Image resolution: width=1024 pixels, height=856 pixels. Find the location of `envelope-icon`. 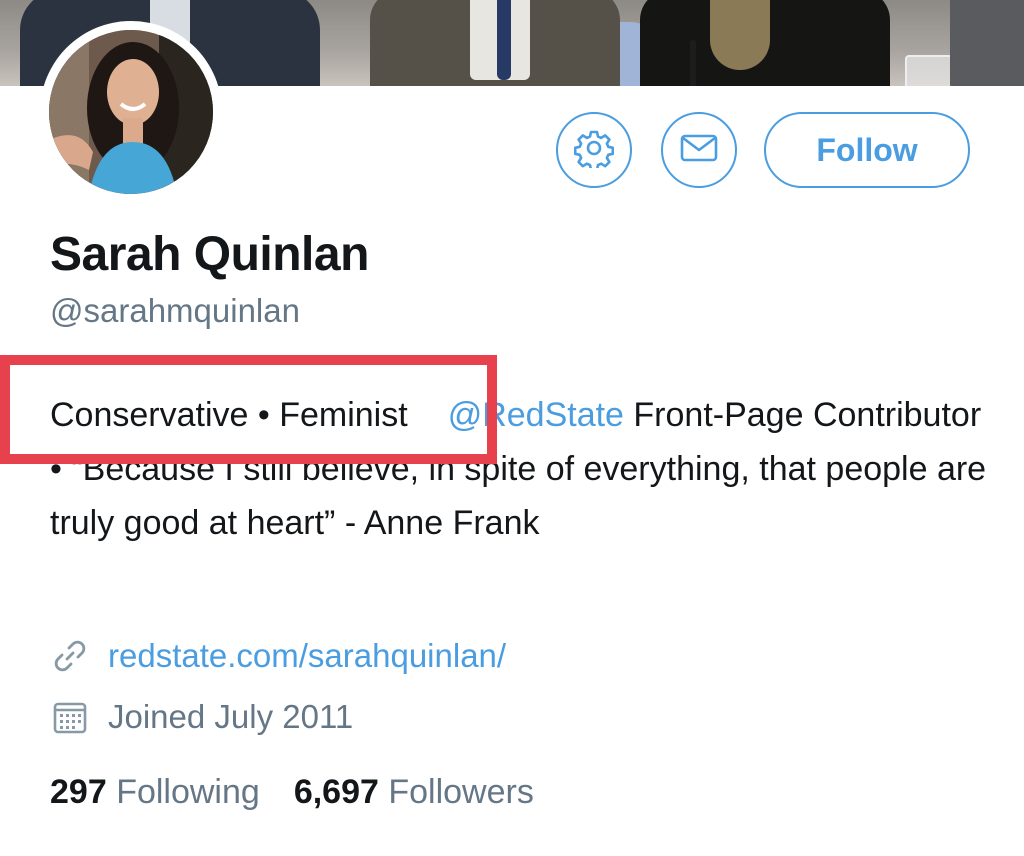

envelope-icon is located at coordinates (699, 150).